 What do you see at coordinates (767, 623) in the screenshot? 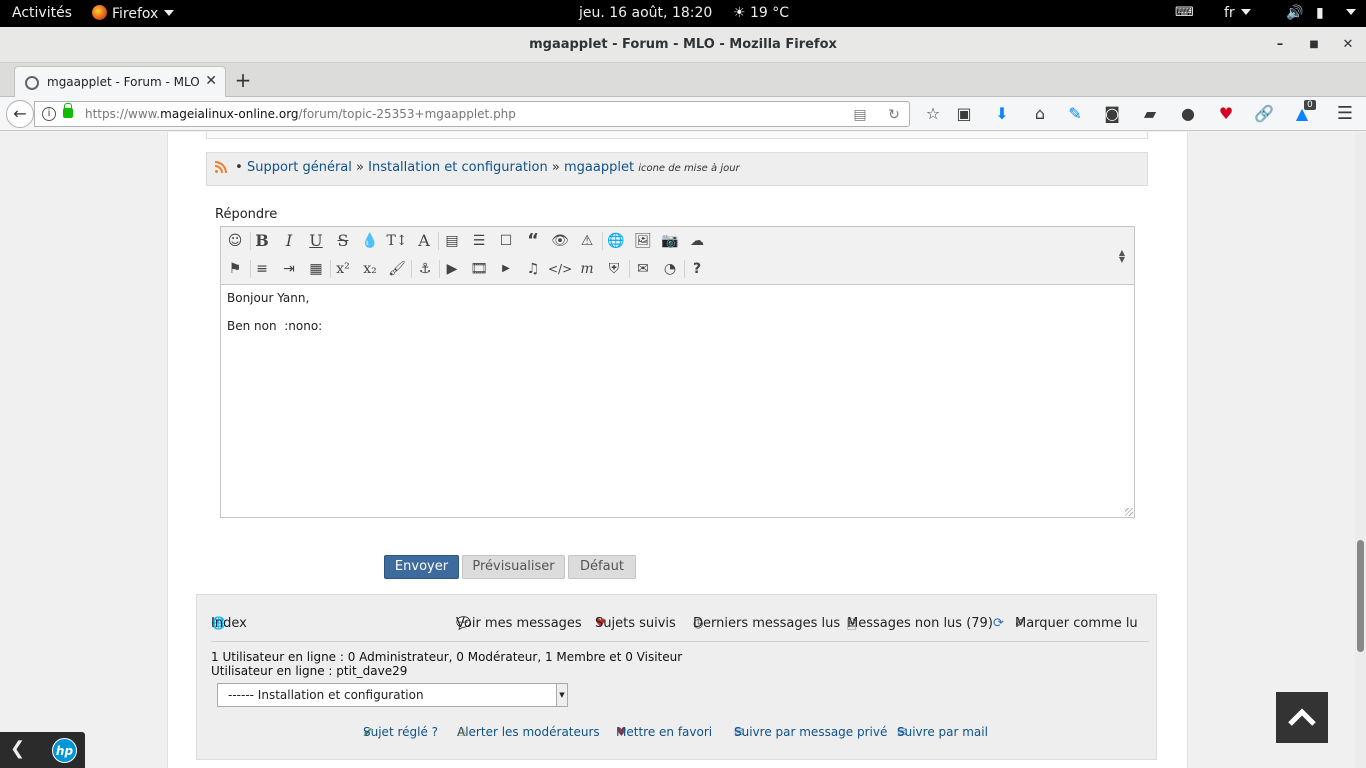
I see `last-read-label: Derniers messages lus` at bounding box center [767, 623].